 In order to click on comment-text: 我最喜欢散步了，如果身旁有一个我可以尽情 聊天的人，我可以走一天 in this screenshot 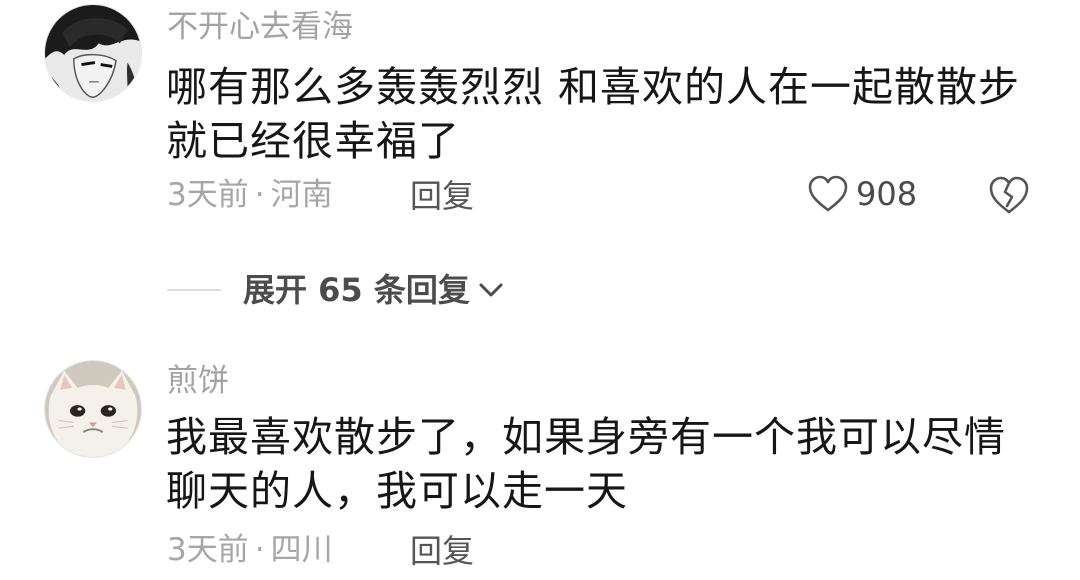, I will do `click(586, 464)`.